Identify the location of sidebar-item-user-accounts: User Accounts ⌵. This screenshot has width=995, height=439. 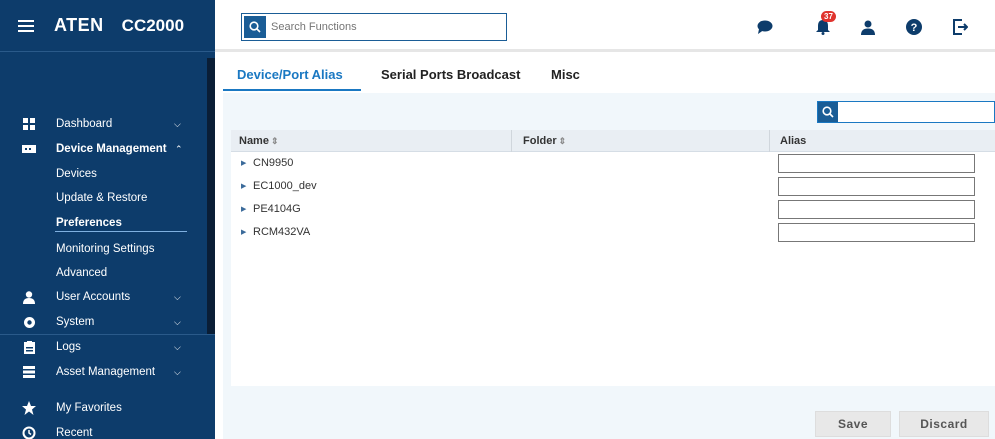
(102, 297).